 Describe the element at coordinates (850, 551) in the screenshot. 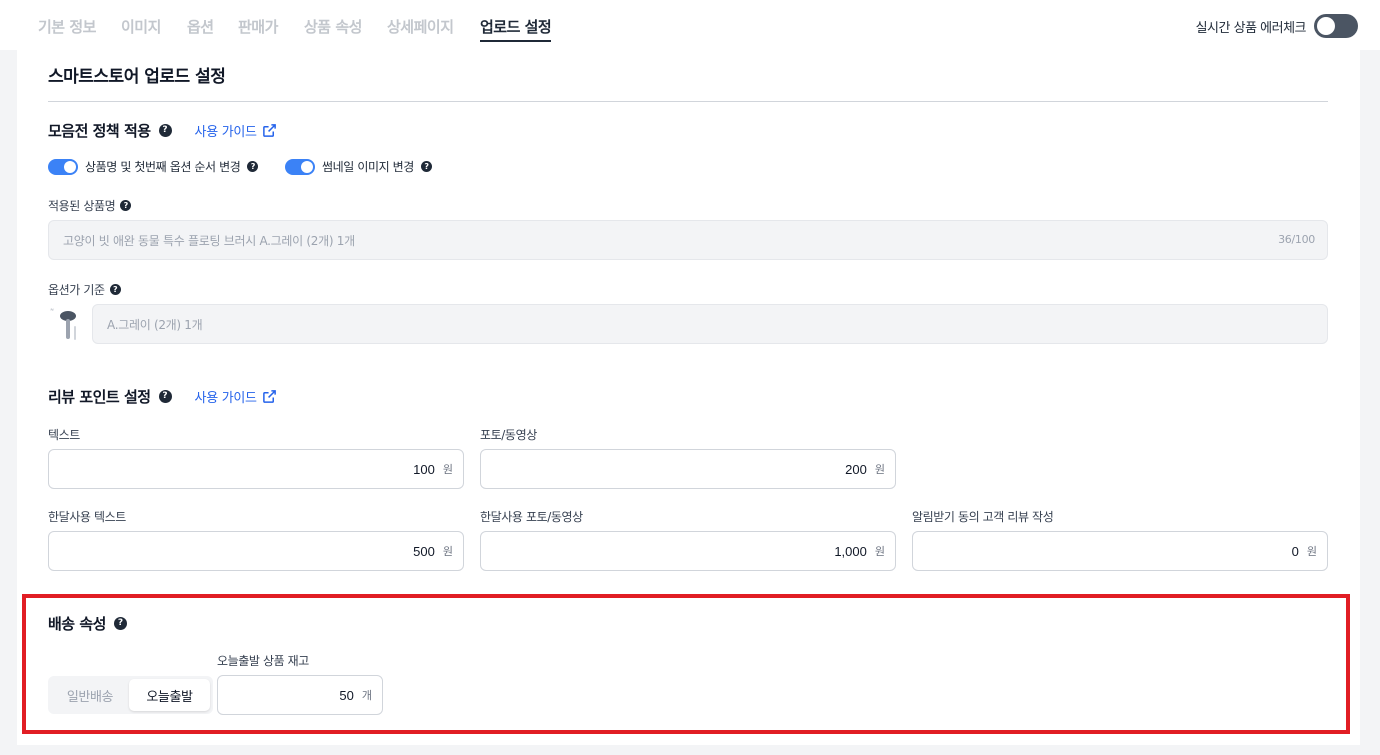

I see `field-value: 1,000` at that location.